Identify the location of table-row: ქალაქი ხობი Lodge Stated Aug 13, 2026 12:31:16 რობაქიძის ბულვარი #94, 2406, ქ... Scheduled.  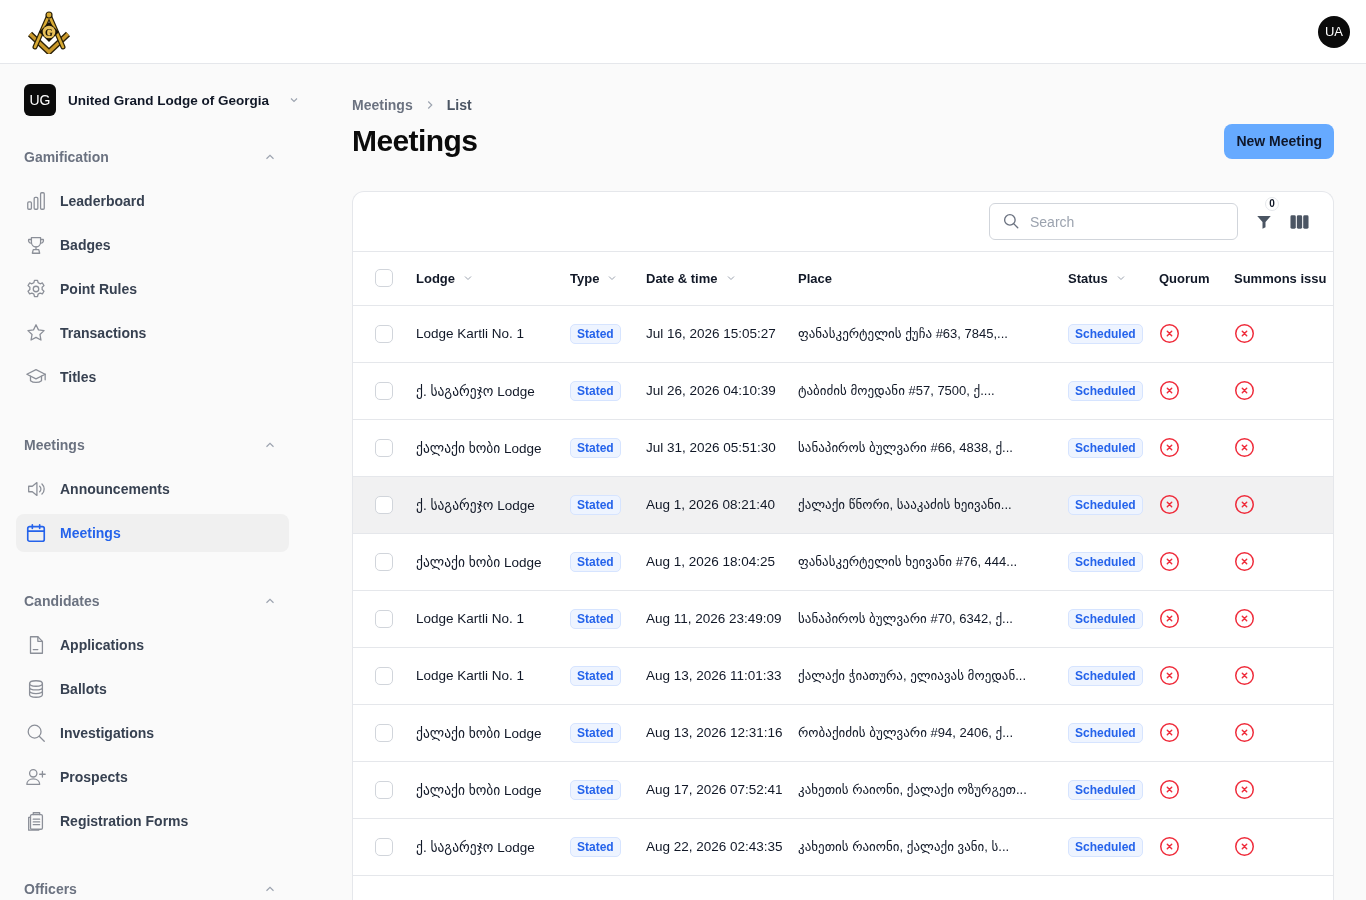
(843, 732).